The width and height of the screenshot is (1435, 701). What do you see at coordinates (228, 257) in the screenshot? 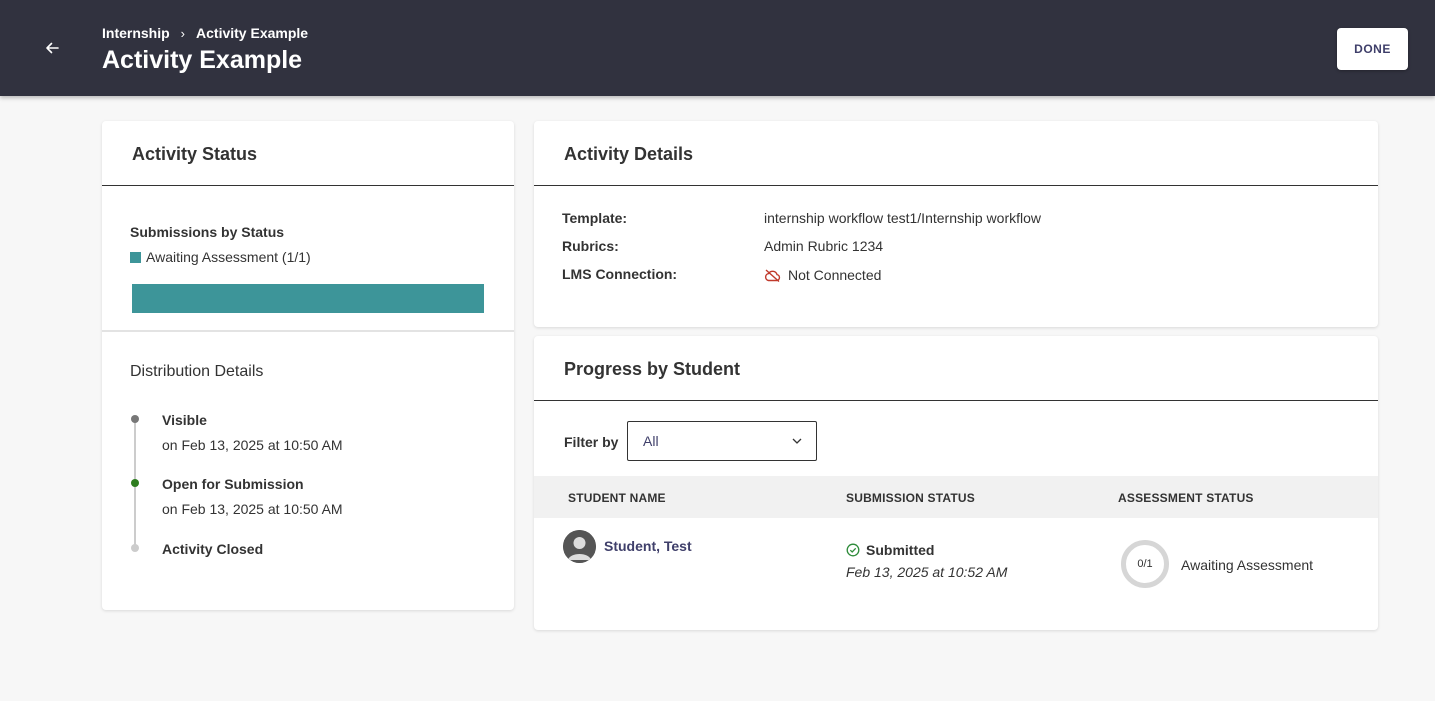
I see `legend-label: Awaiting Assessment (1/1)` at bounding box center [228, 257].